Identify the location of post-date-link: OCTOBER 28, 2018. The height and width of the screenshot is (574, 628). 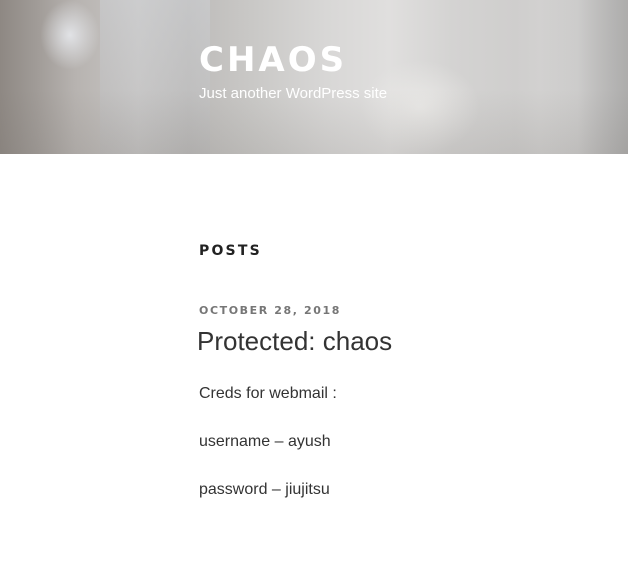
(270, 311).